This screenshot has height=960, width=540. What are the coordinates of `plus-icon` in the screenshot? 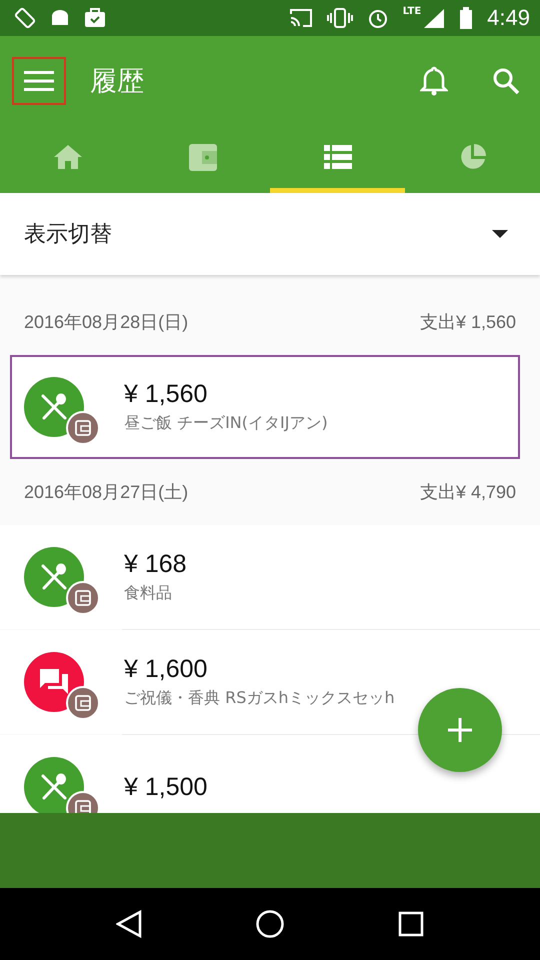 It's located at (460, 730).